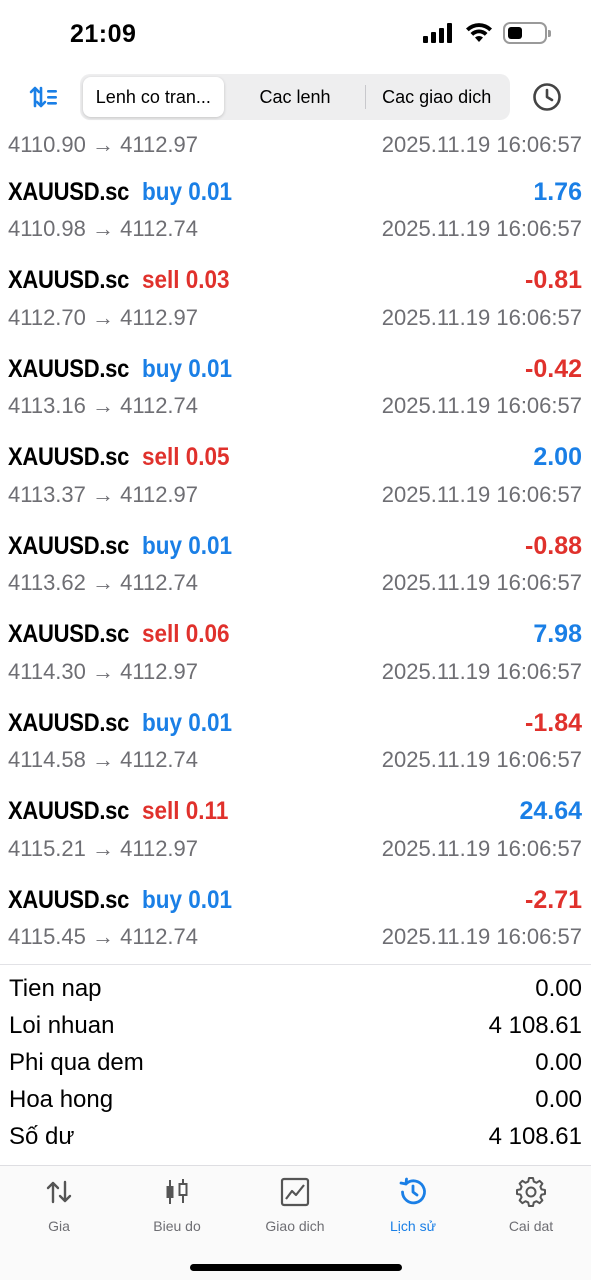  What do you see at coordinates (479, 32) in the screenshot?
I see `wifi-icon` at bounding box center [479, 32].